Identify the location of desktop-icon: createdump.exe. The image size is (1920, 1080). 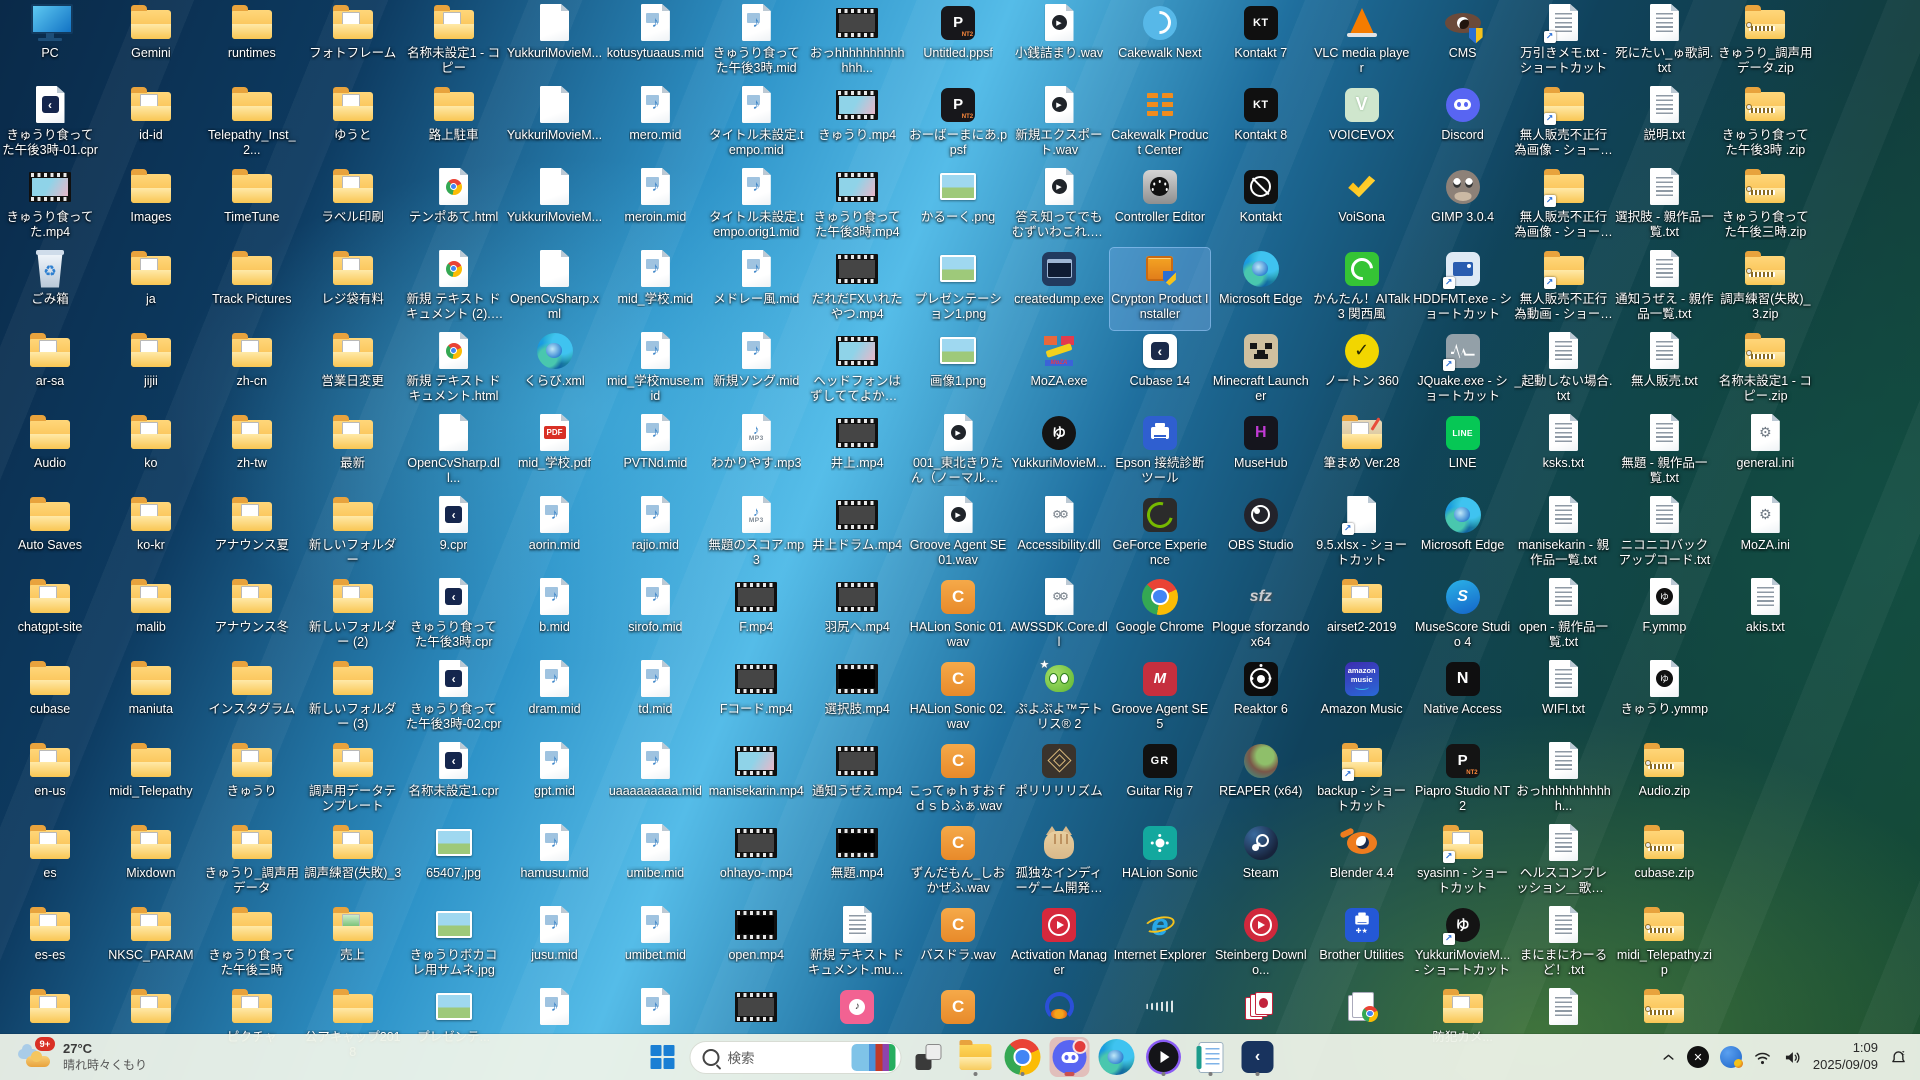
(1059, 289).